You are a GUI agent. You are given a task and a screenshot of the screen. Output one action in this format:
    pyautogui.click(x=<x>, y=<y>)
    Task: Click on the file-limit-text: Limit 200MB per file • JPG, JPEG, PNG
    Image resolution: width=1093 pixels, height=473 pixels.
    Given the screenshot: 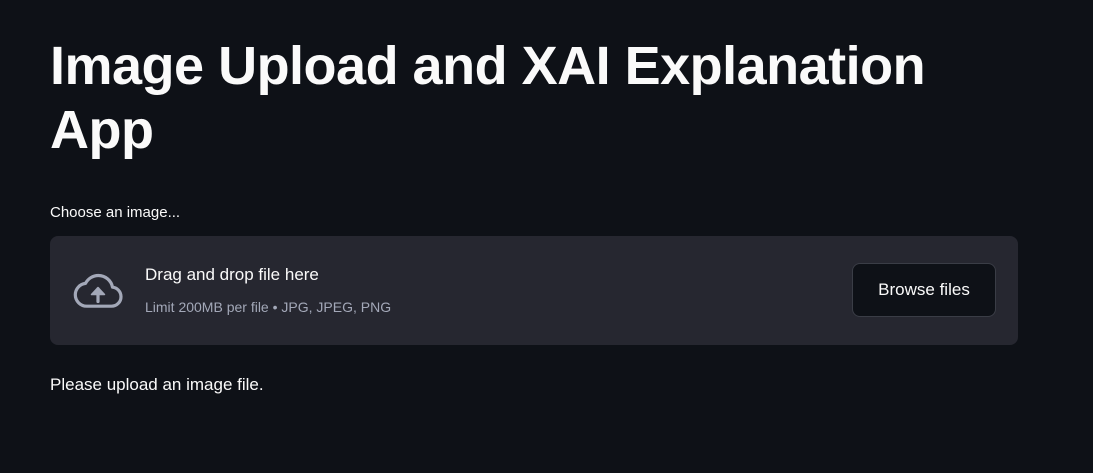 What is the action you would take?
    pyautogui.click(x=268, y=307)
    